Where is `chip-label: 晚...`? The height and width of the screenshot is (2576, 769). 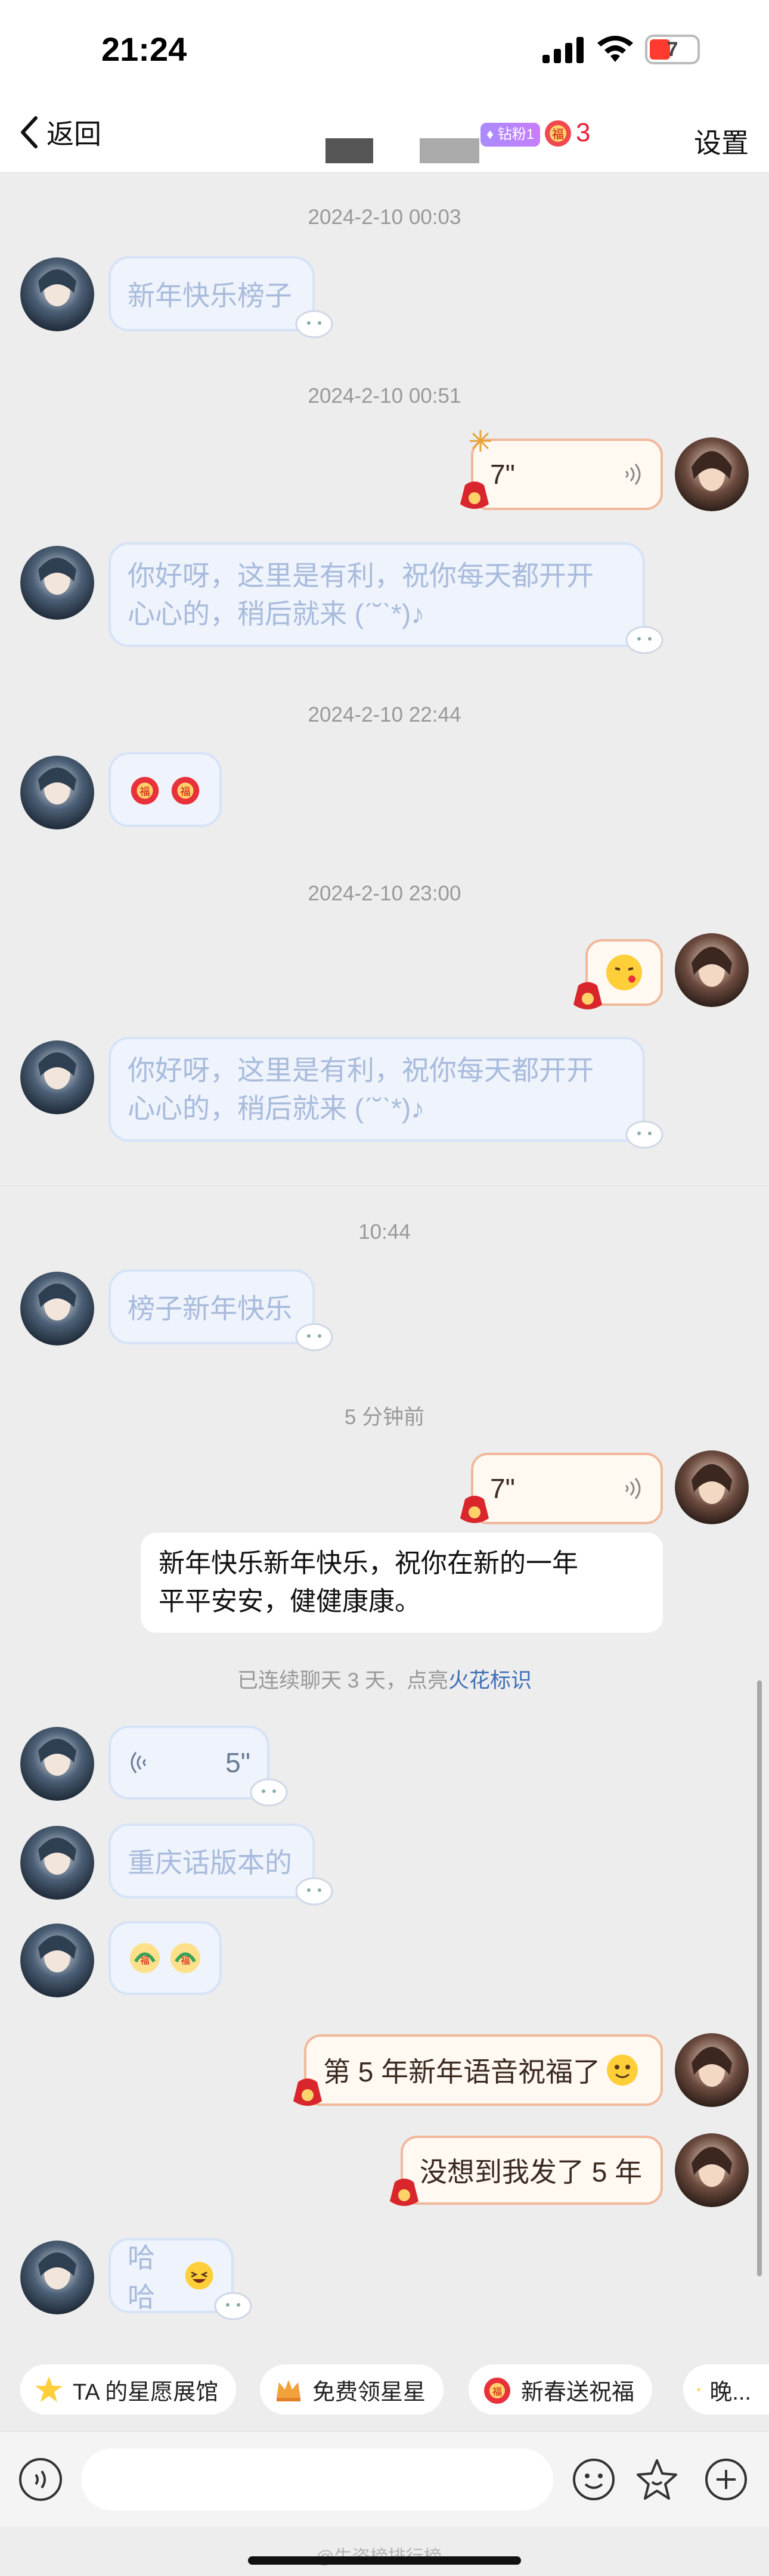
chip-label: 晚... is located at coordinates (730, 2392).